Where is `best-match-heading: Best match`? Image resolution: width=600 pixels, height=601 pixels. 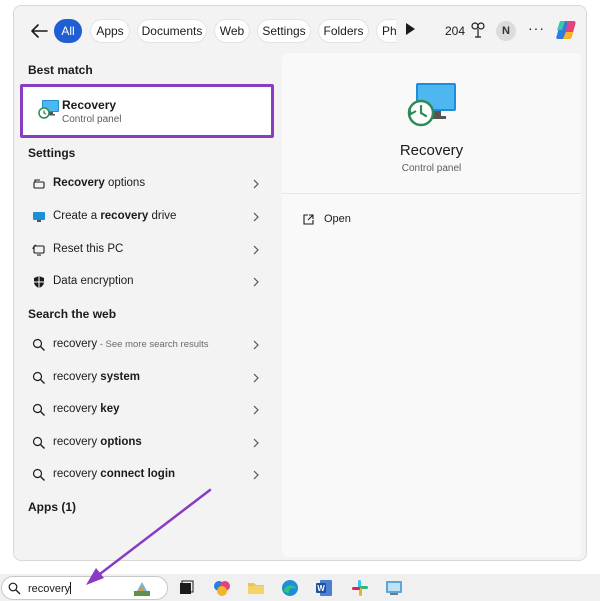 best-match-heading: Best match is located at coordinates (60, 70).